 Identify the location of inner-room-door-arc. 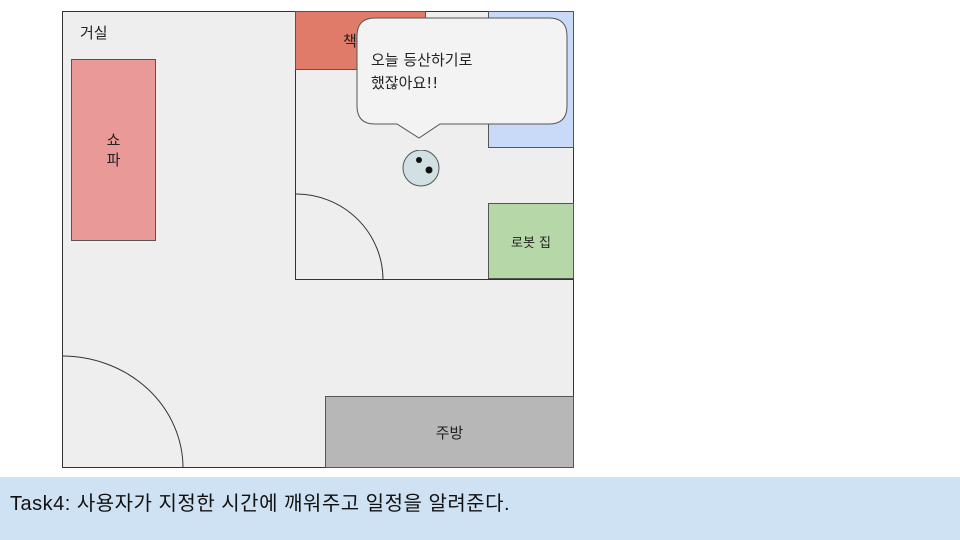
(339, 237).